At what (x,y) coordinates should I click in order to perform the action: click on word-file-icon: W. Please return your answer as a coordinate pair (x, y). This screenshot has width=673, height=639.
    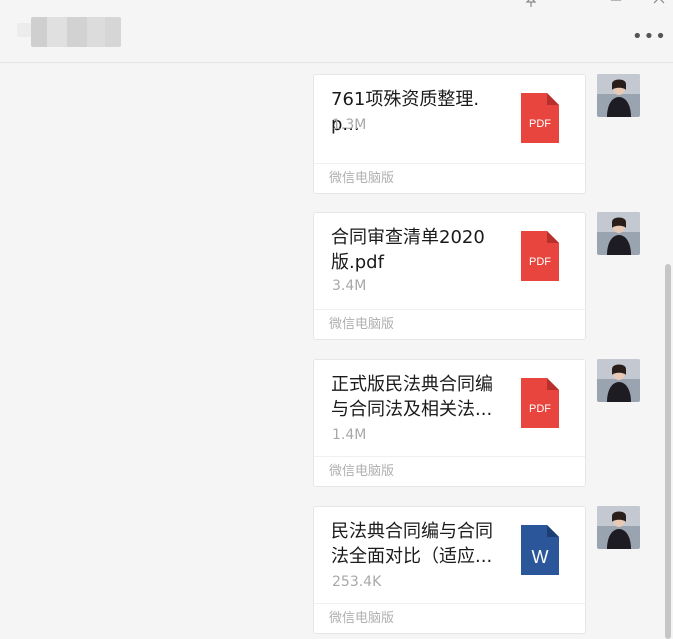
    Looking at the image, I should click on (540, 550).